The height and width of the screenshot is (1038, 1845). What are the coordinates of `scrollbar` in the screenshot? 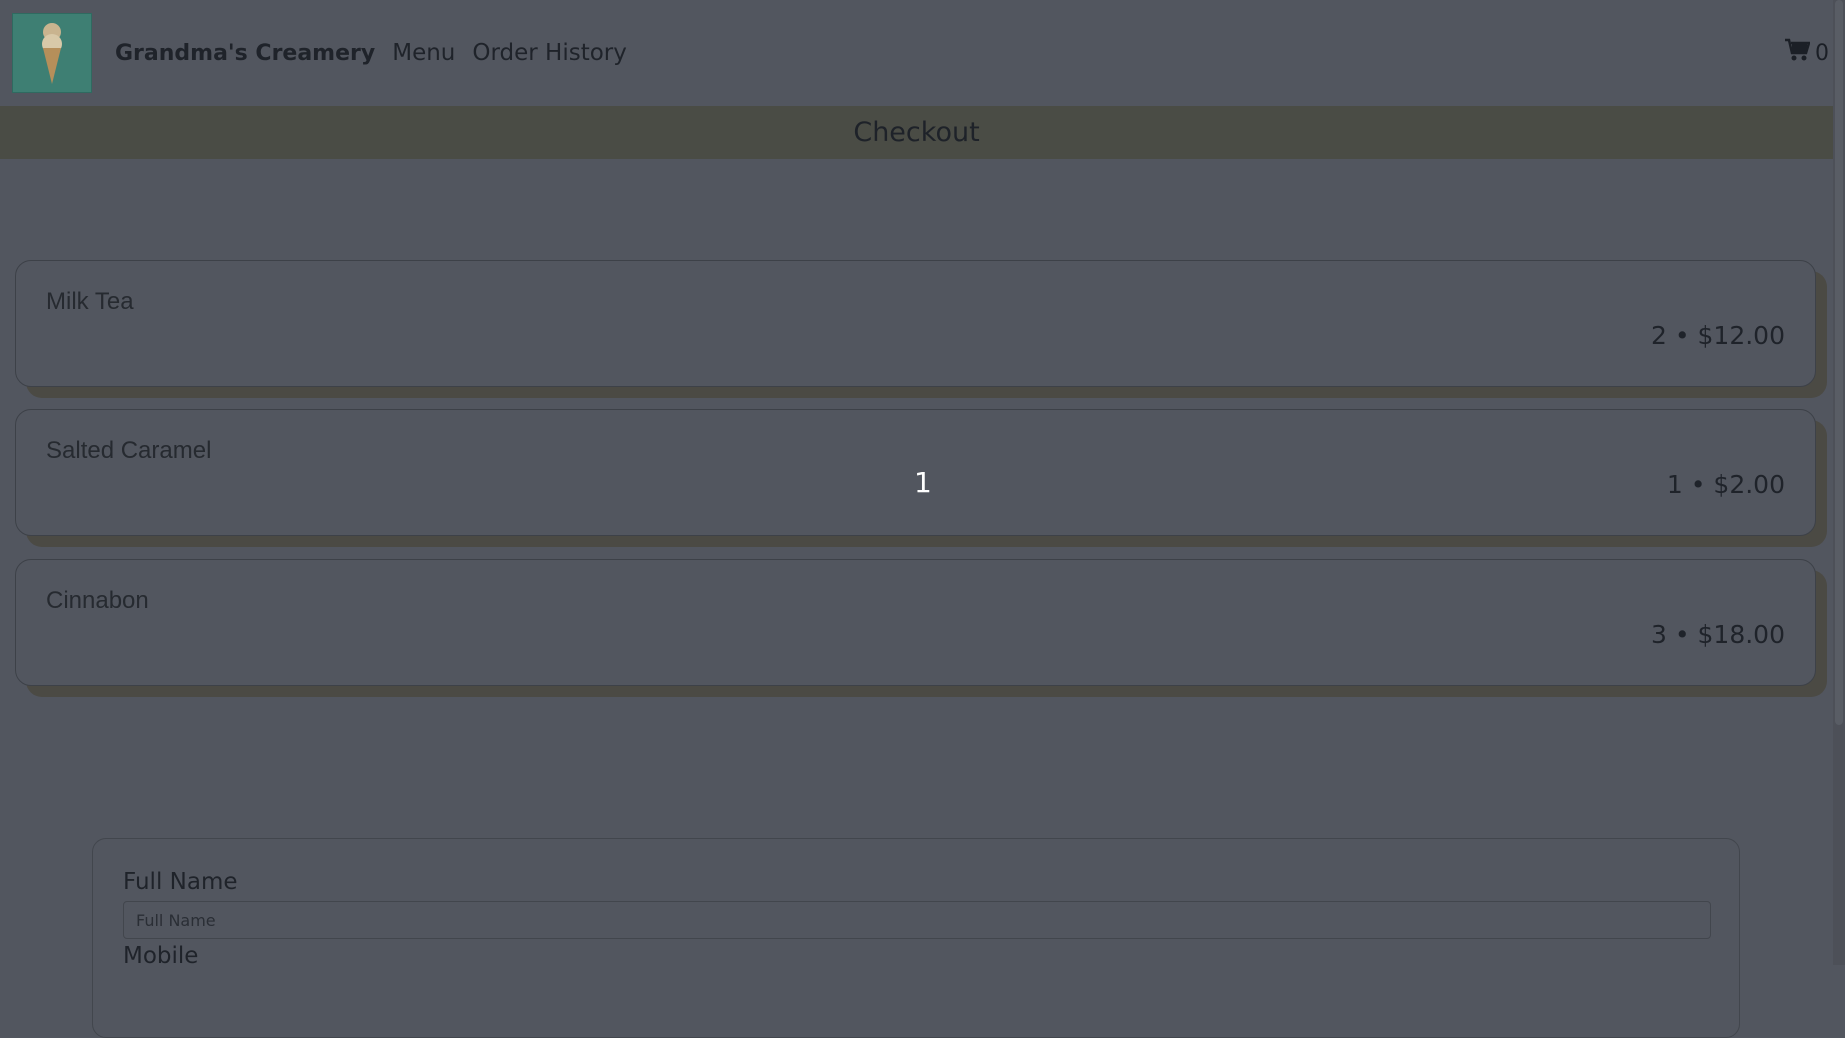 It's located at (1839, 482).